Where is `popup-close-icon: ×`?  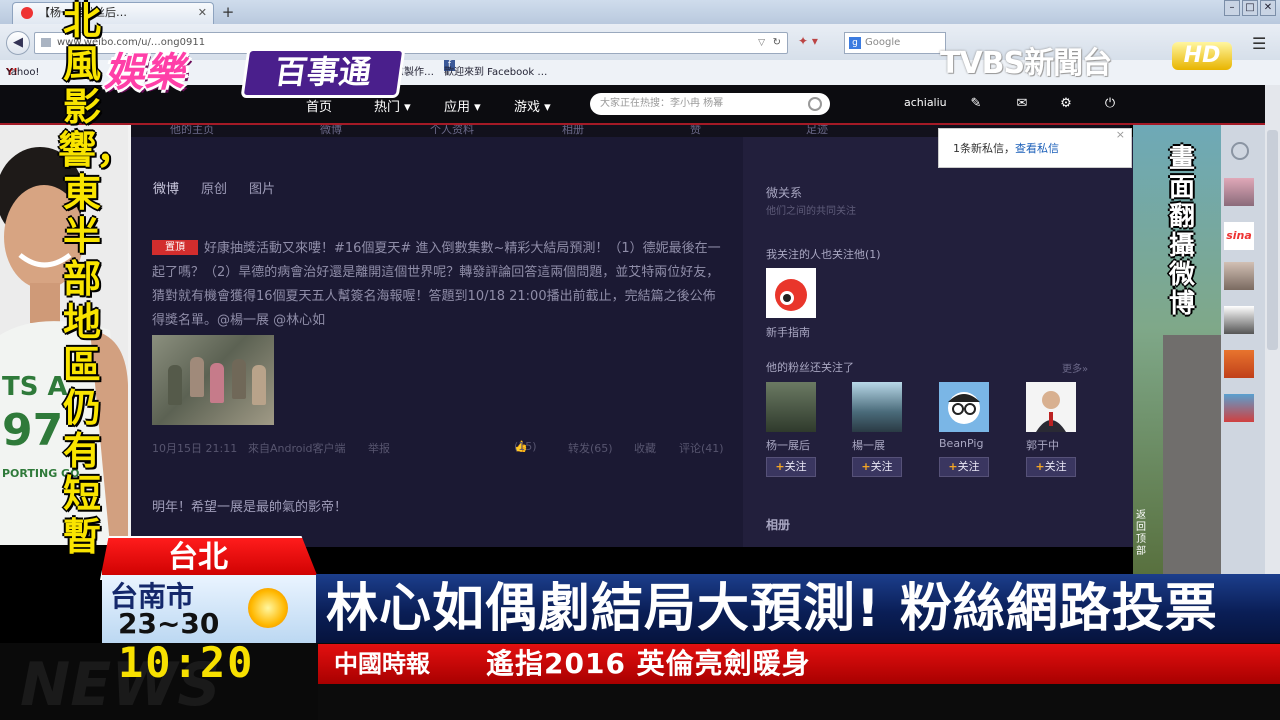 popup-close-icon: × is located at coordinates (1120, 135).